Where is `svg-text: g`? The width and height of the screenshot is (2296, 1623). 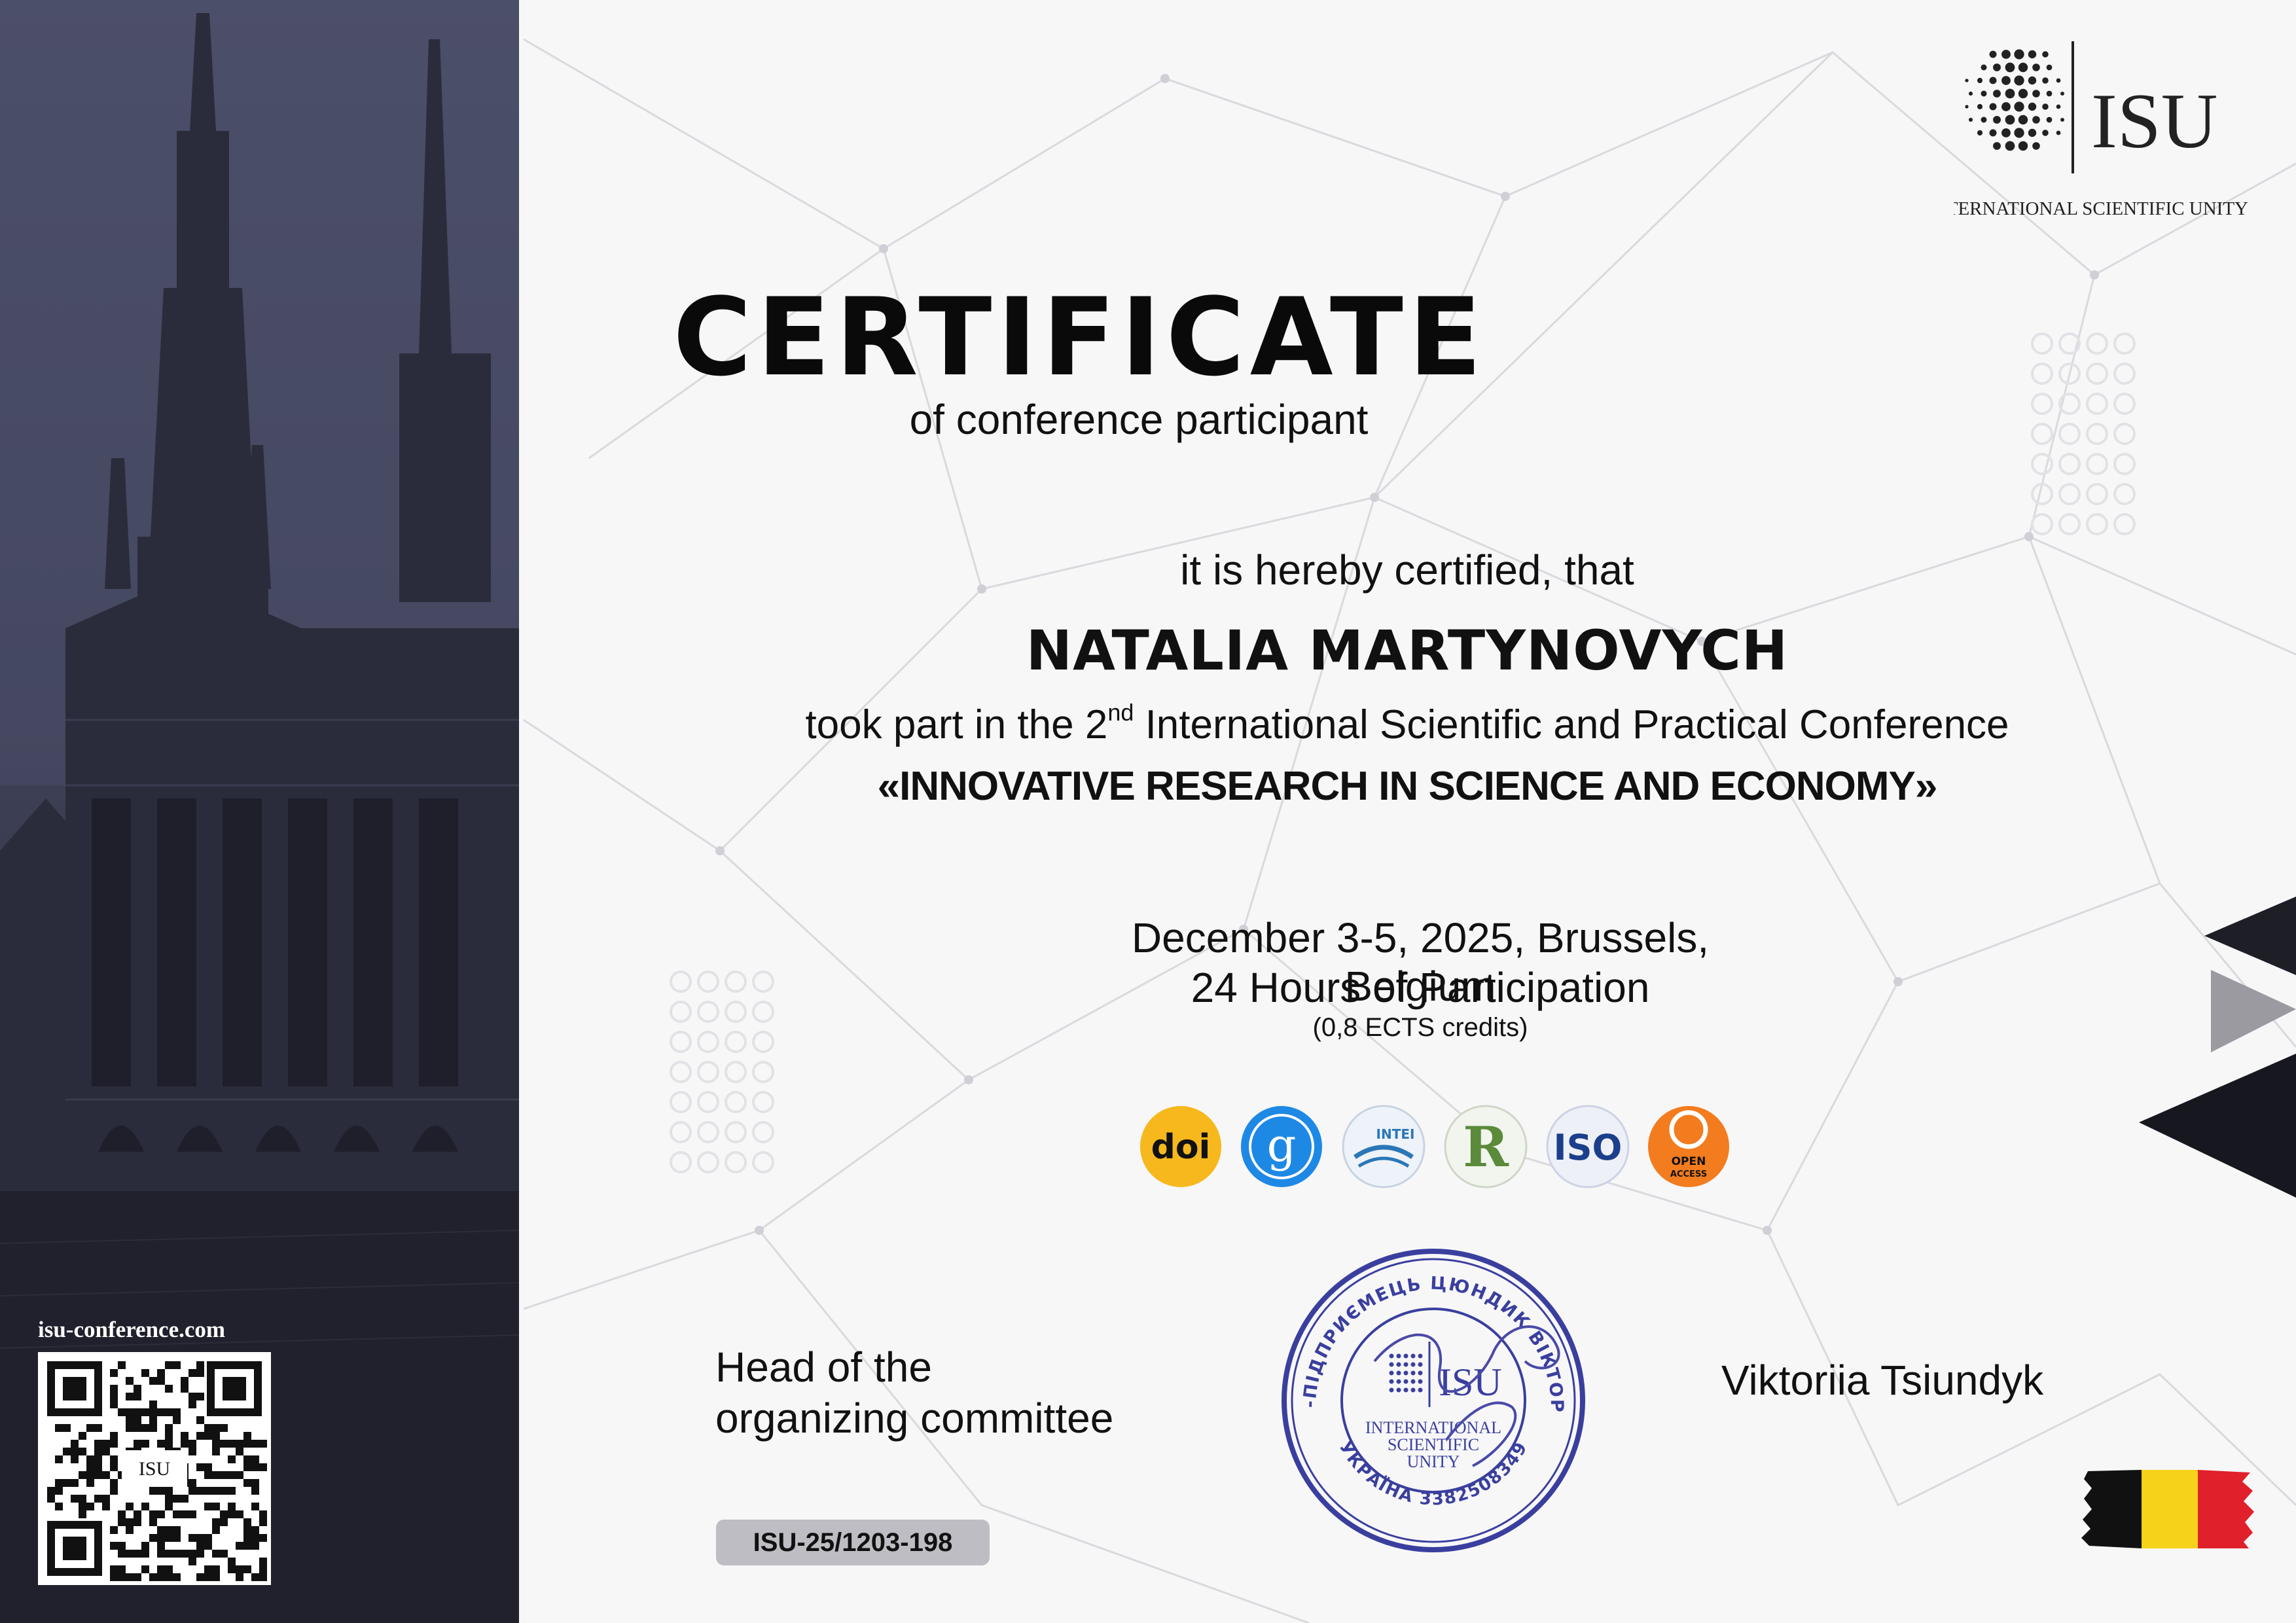 svg-text: g is located at coordinates (1282, 1145).